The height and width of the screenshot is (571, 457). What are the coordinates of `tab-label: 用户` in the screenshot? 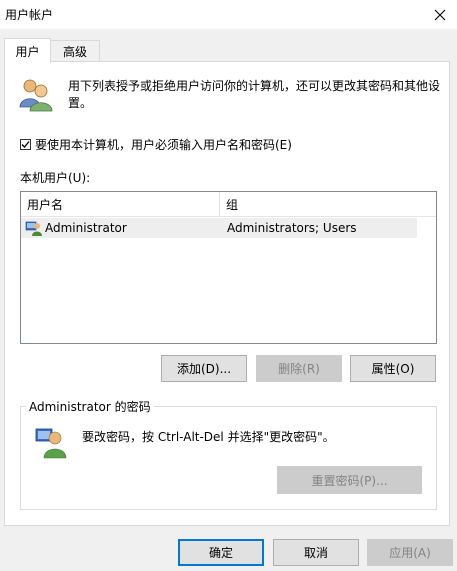 It's located at (27, 51).